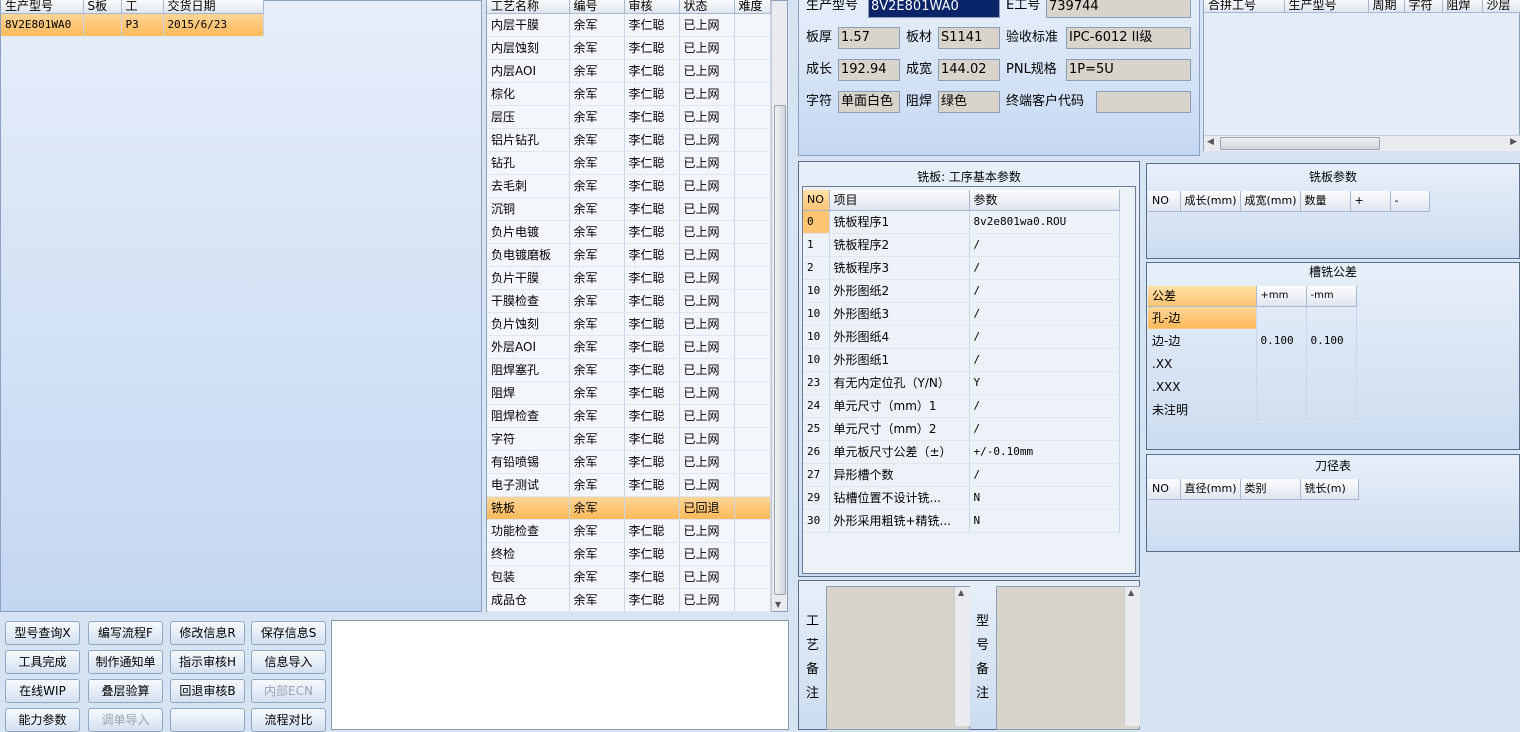  I want to click on process-cell: 有铅喷锡, so click(528, 462).